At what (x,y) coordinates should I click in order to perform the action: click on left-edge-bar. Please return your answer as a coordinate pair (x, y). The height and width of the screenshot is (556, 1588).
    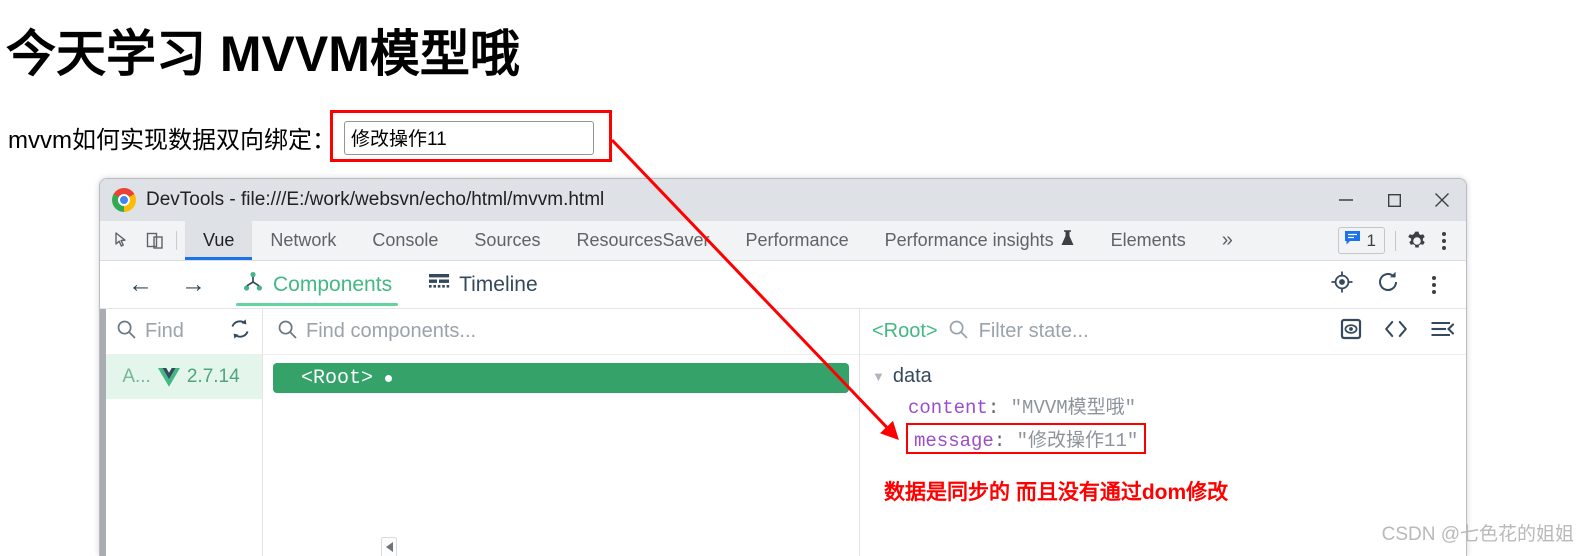
    Looking at the image, I should click on (103, 432).